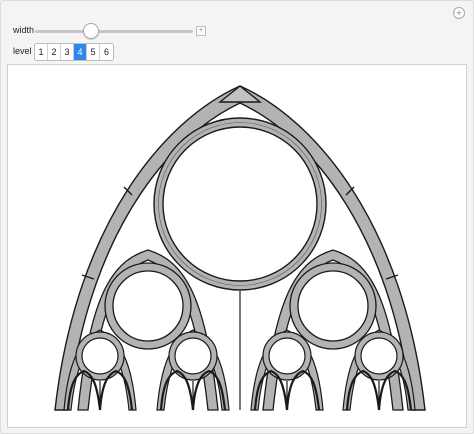 The width and height of the screenshot is (474, 434). I want to click on level-button-2: 2, so click(54, 52).